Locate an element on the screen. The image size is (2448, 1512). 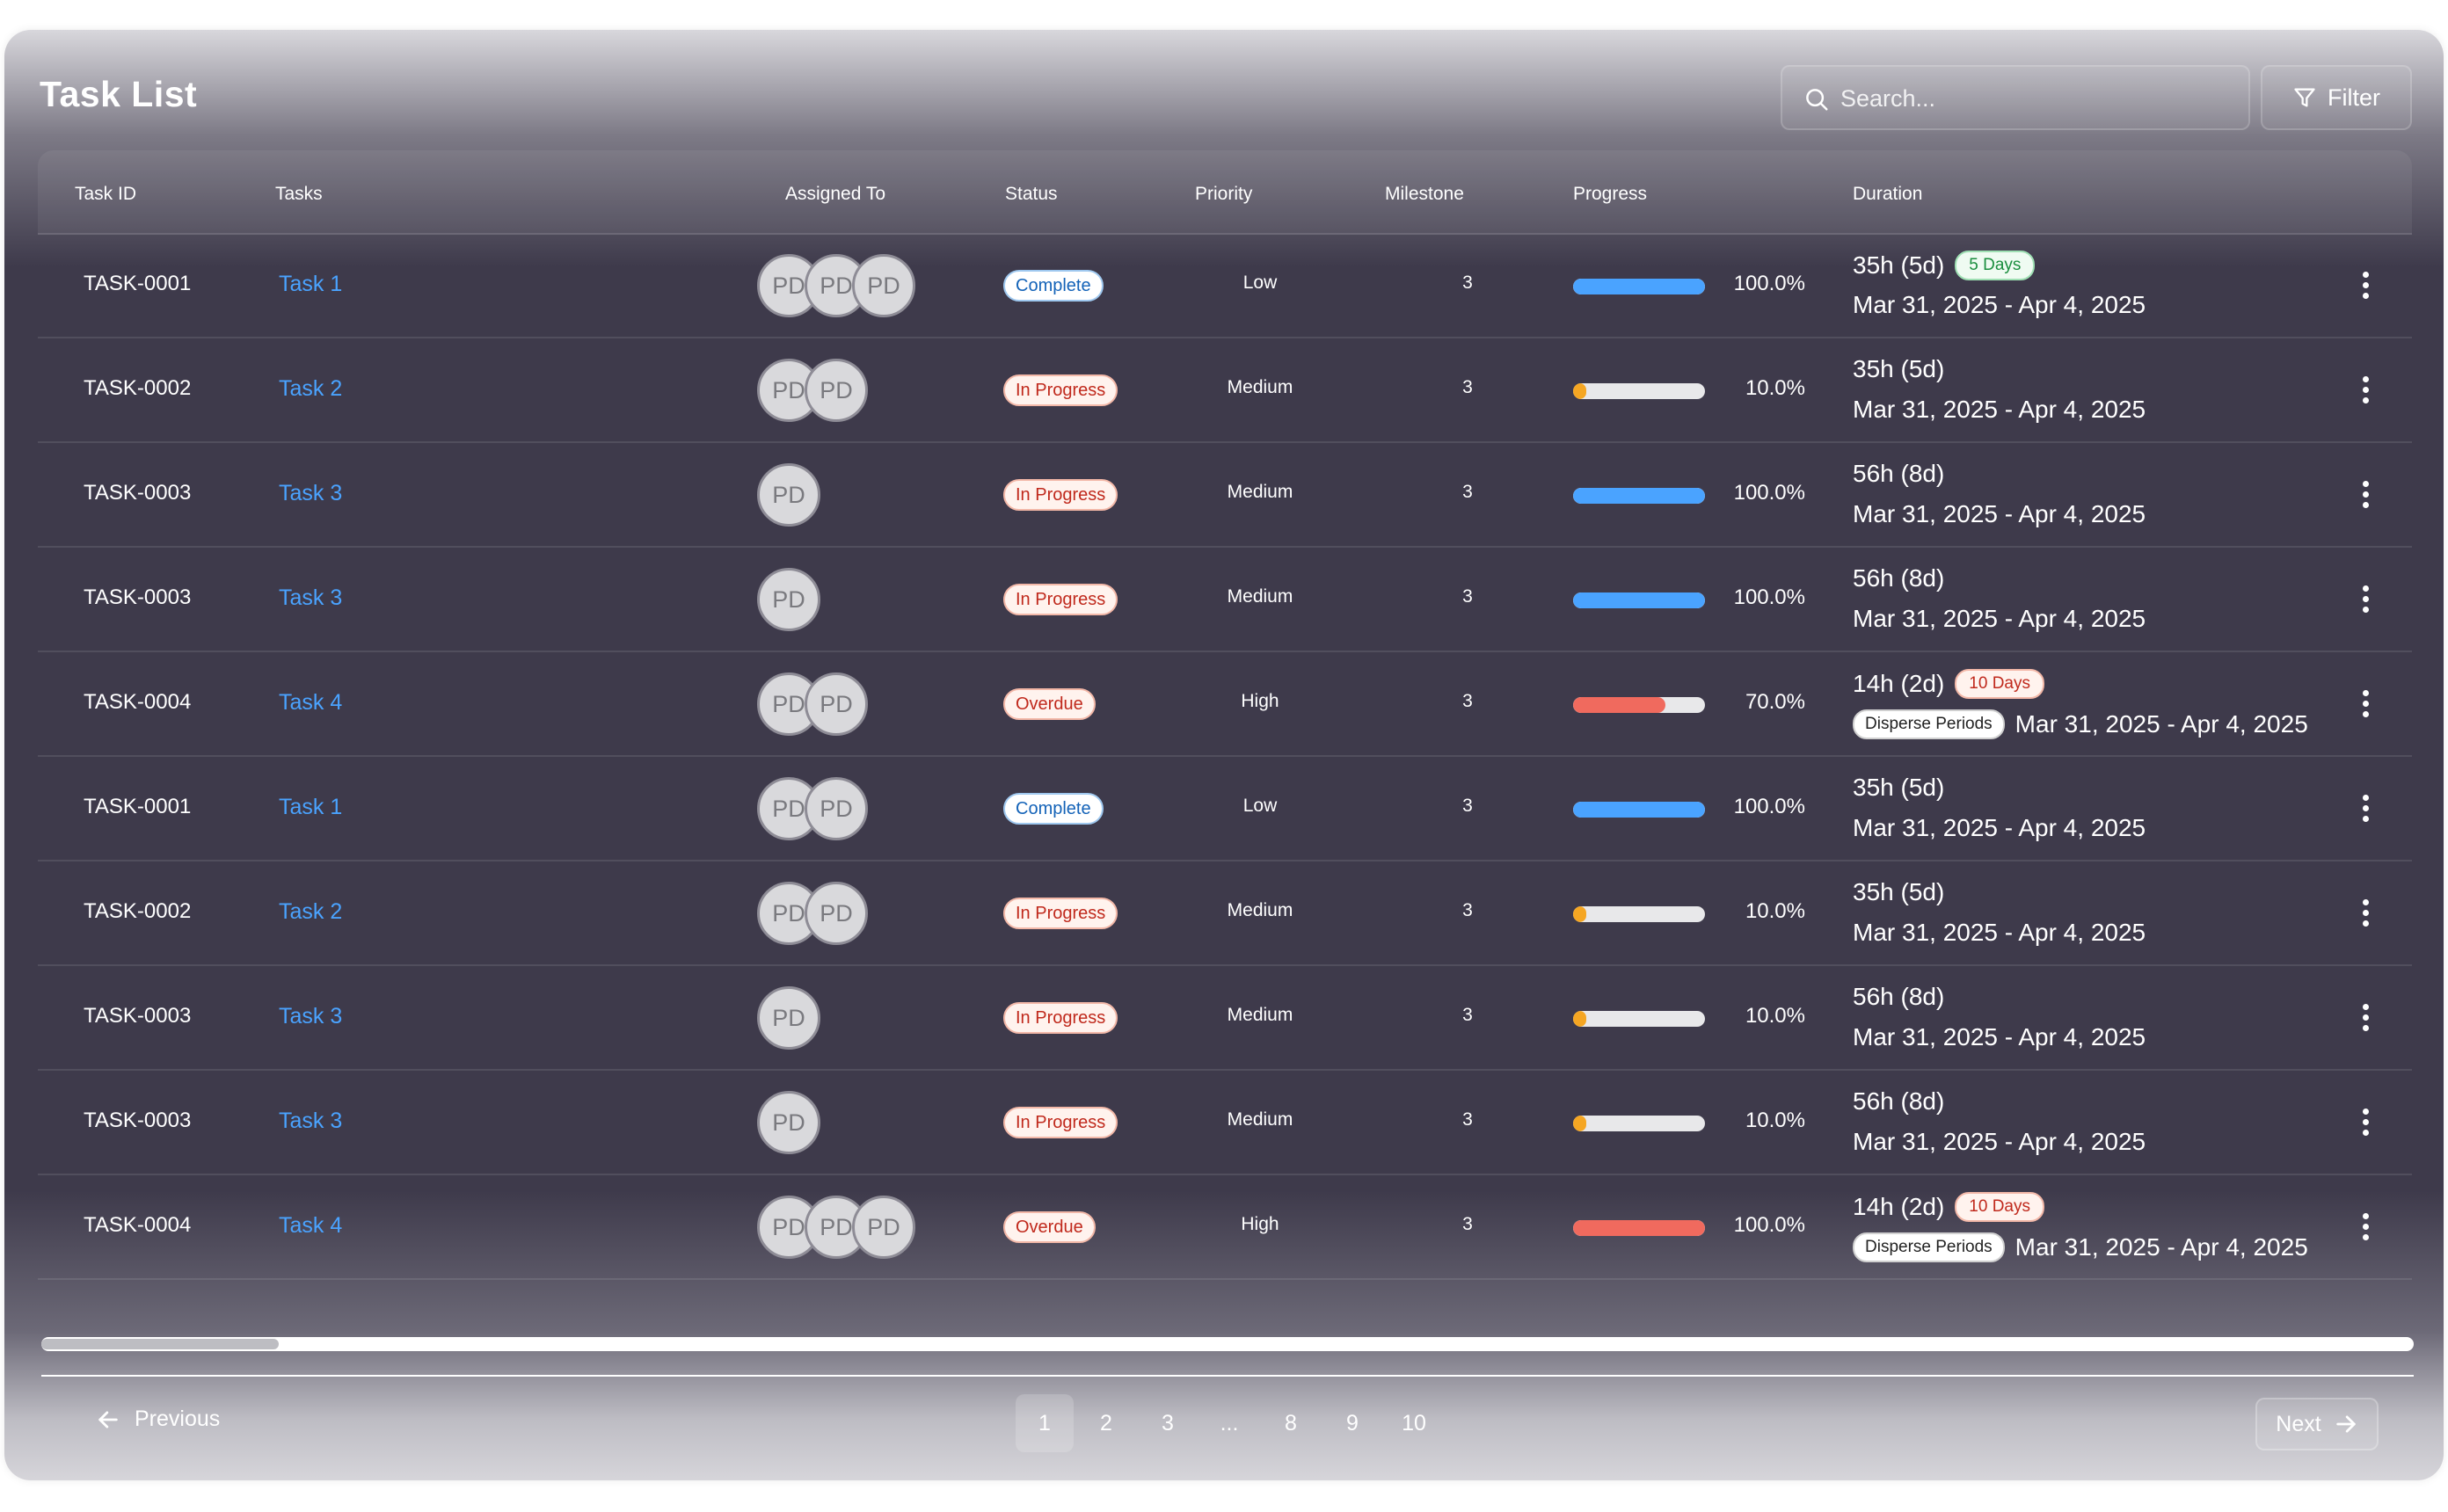
col-priority: Priority is located at coordinates (1223, 195).